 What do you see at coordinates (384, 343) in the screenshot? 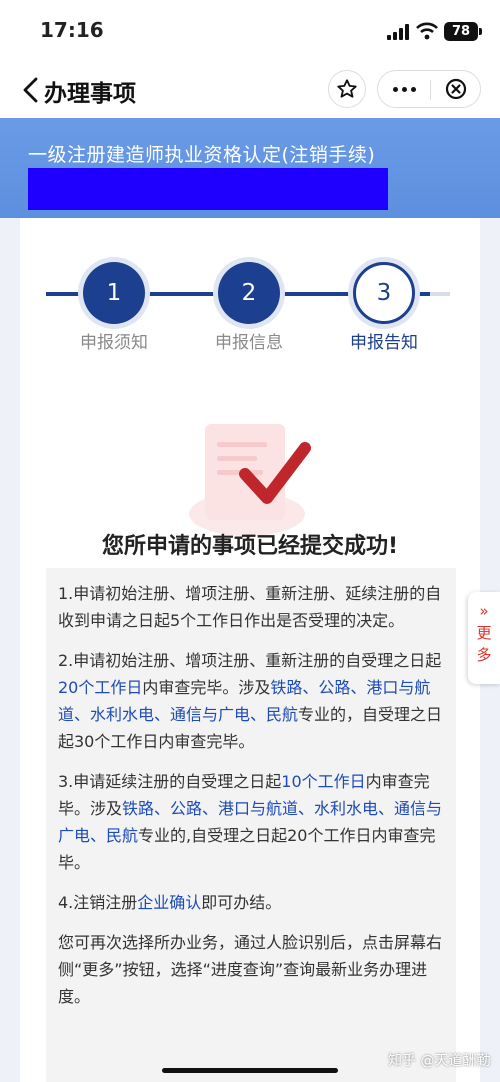
I see `step-3-label: 申报告知` at bounding box center [384, 343].